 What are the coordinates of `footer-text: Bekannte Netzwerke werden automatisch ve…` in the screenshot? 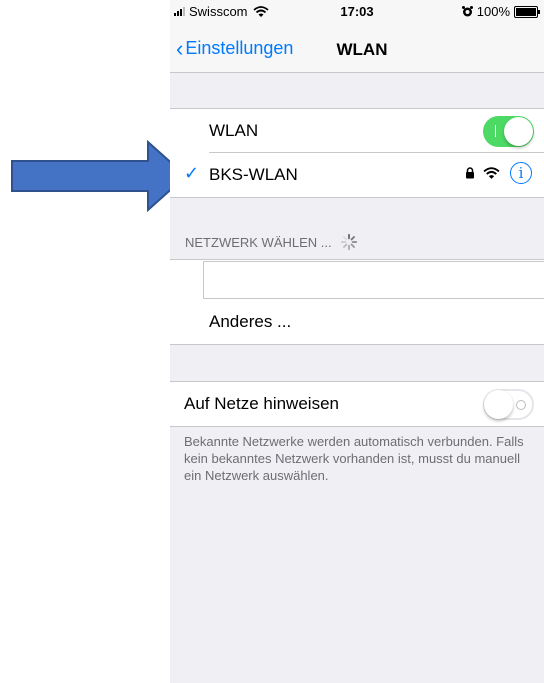 It's located at (354, 458).